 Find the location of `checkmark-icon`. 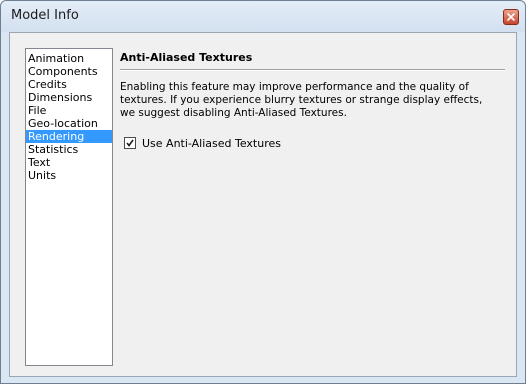

checkmark-icon is located at coordinates (130, 143).